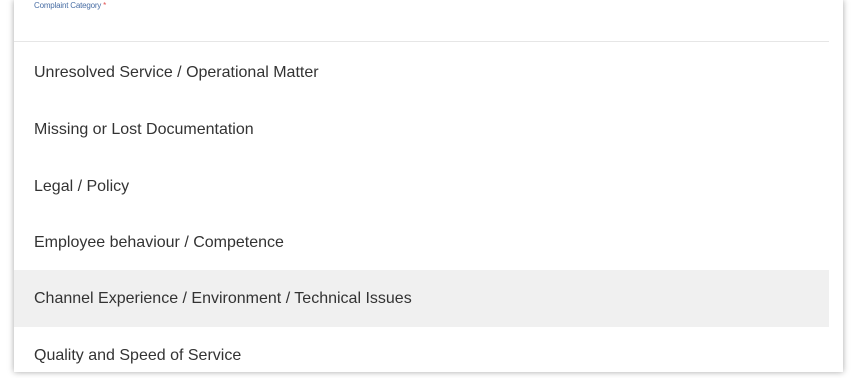 This screenshot has height=378, width=853. I want to click on option-legal-policy: Legal / Policy, so click(421, 186).